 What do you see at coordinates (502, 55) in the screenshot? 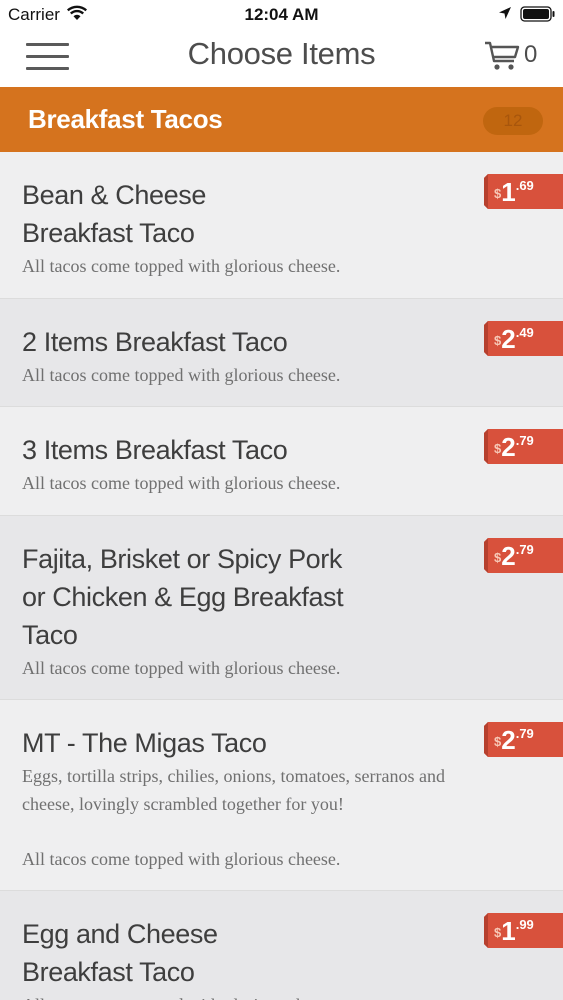
I see `shopping-cart-icon` at bounding box center [502, 55].